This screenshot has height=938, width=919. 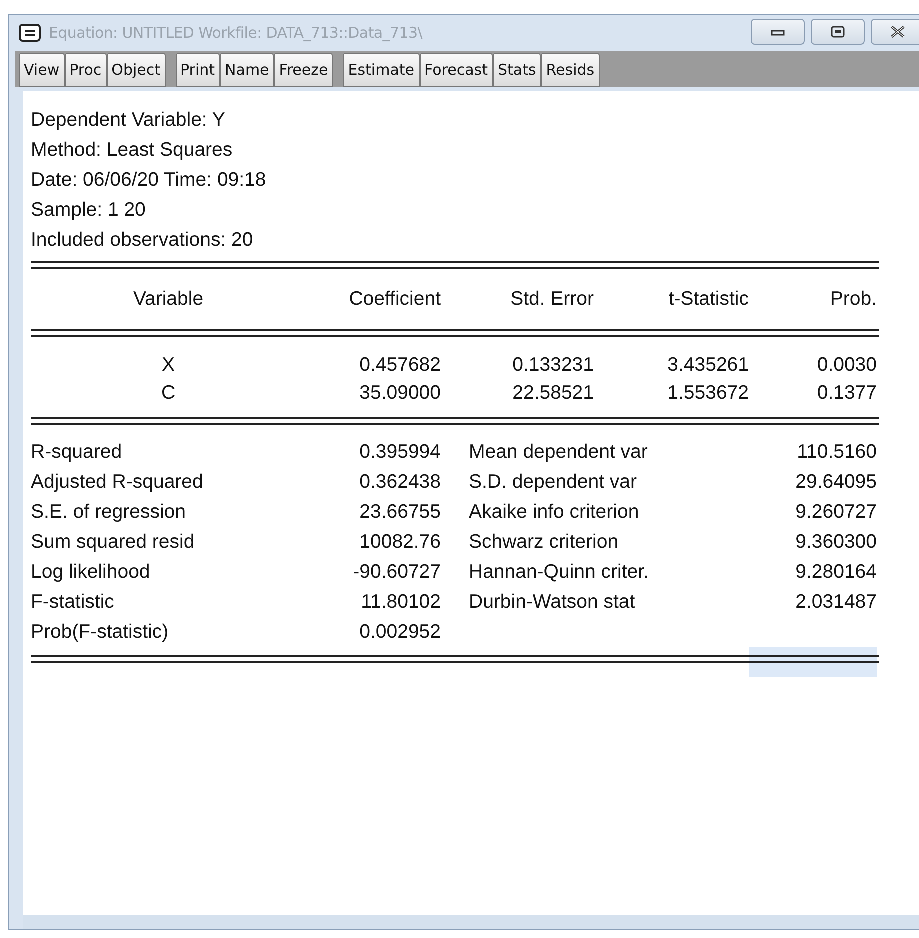 What do you see at coordinates (554, 512) in the screenshot?
I see `stat-label: Akaike info criterion` at bounding box center [554, 512].